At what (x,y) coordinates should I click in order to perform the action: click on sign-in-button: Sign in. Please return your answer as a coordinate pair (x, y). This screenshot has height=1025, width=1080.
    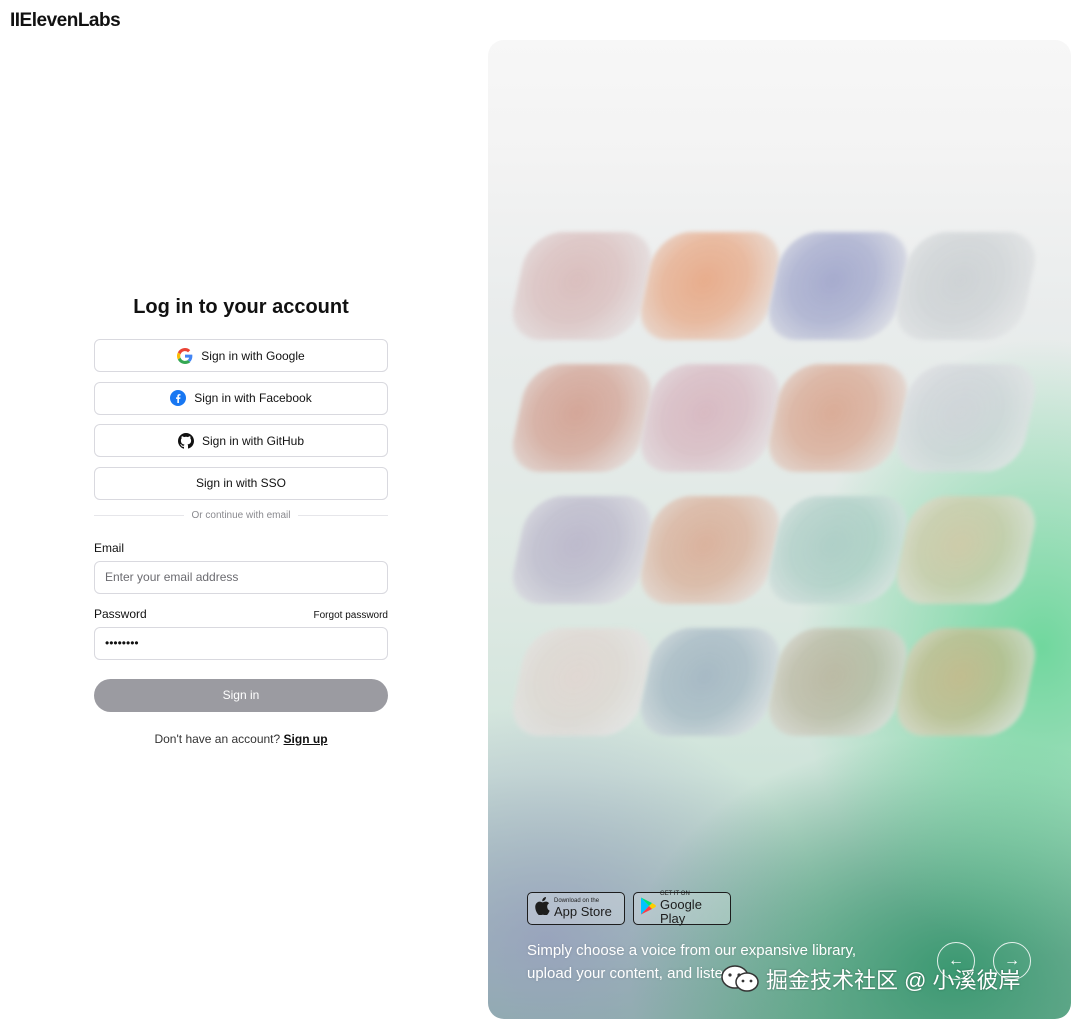
    Looking at the image, I should click on (241, 695).